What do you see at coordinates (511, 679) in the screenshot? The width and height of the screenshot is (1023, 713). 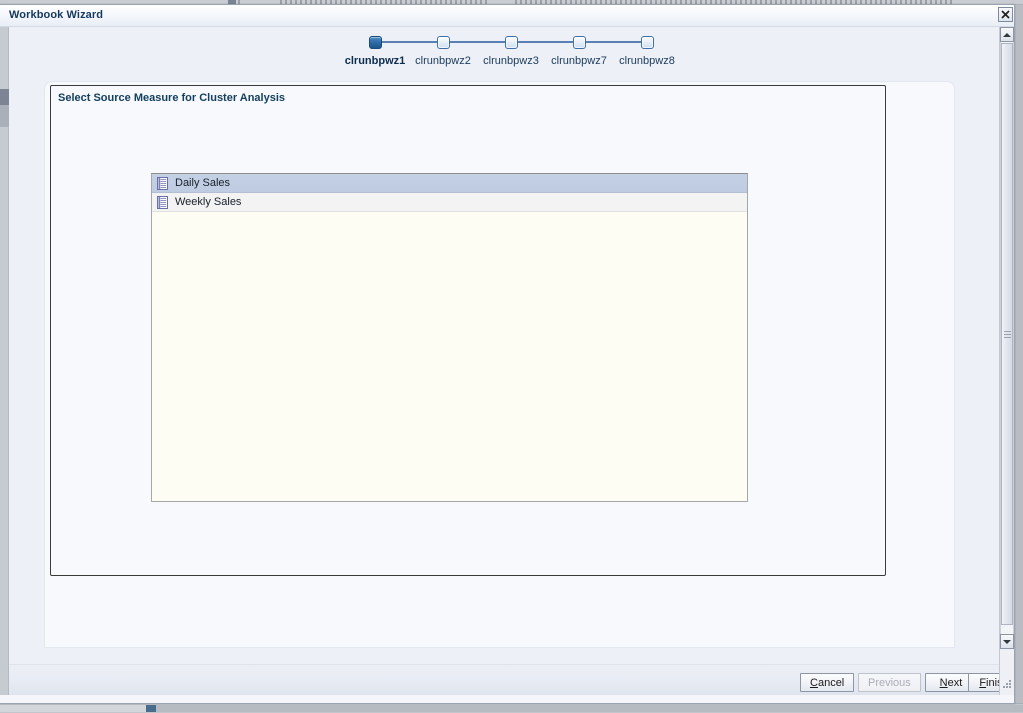 I see `dialog-button-bar: Cancel Previous Next Finish` at bounding box center [511, 679].